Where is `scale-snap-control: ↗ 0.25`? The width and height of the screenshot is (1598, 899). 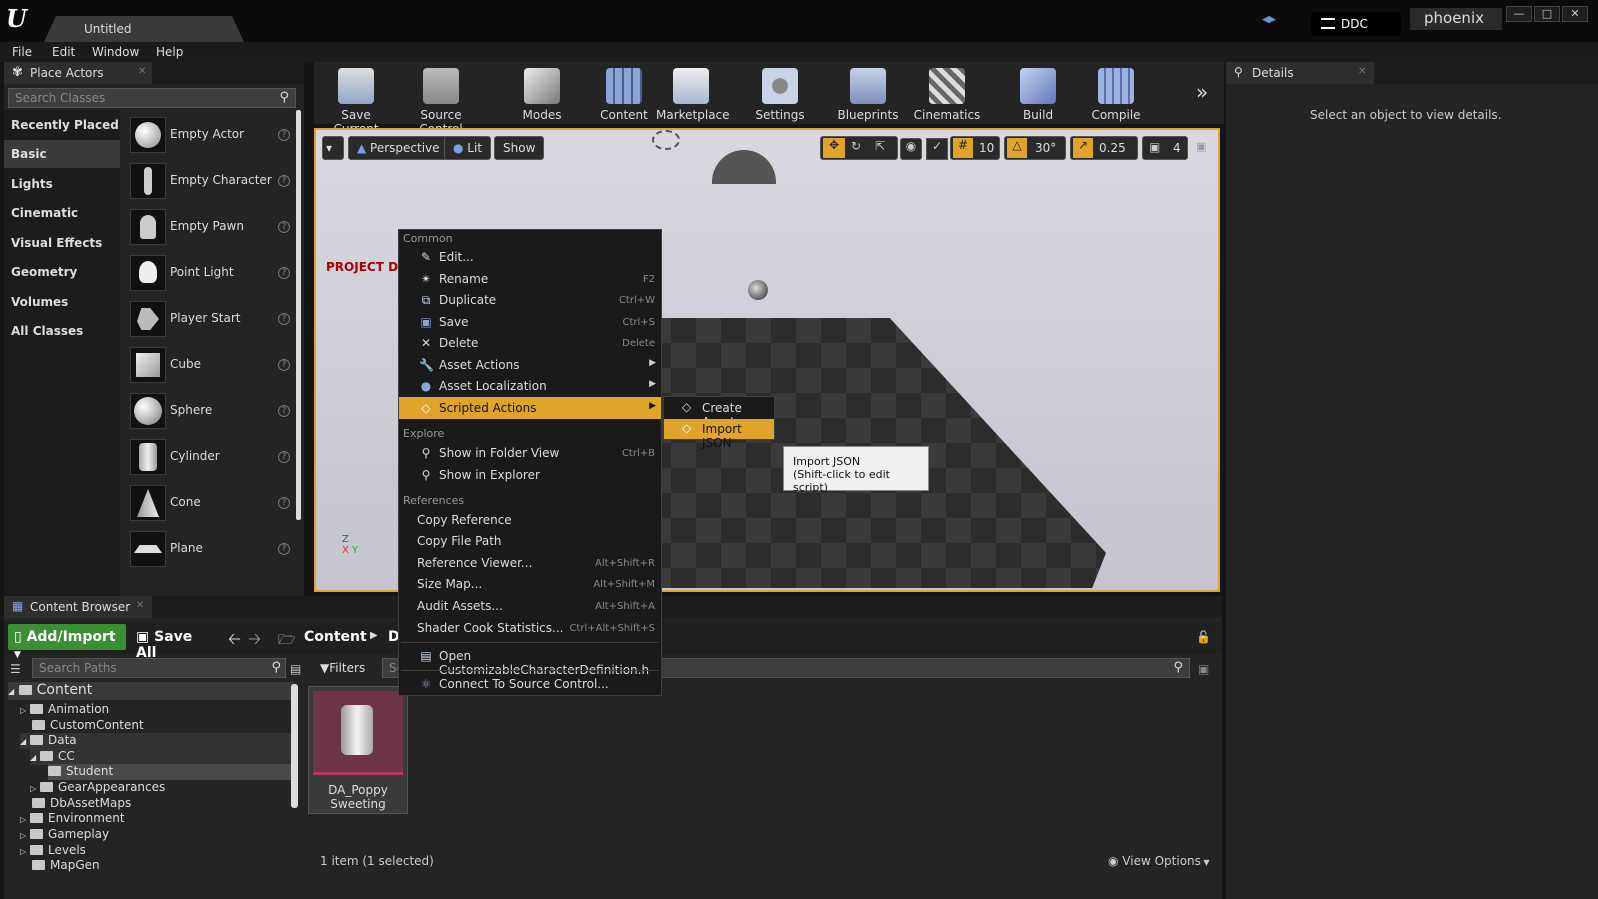 scale-snap-control: ↗ 0.25 is located at coordinates (1104, 148).